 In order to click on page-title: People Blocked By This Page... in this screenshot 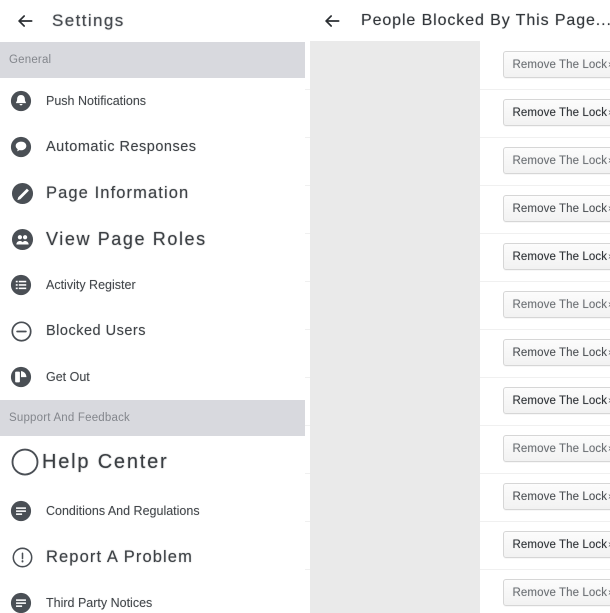, I will do `click(485, 20)`.